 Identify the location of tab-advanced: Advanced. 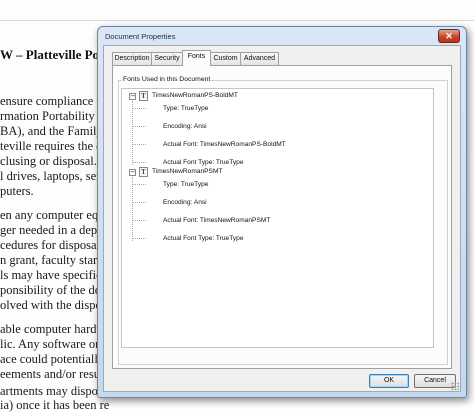
(259, 58).